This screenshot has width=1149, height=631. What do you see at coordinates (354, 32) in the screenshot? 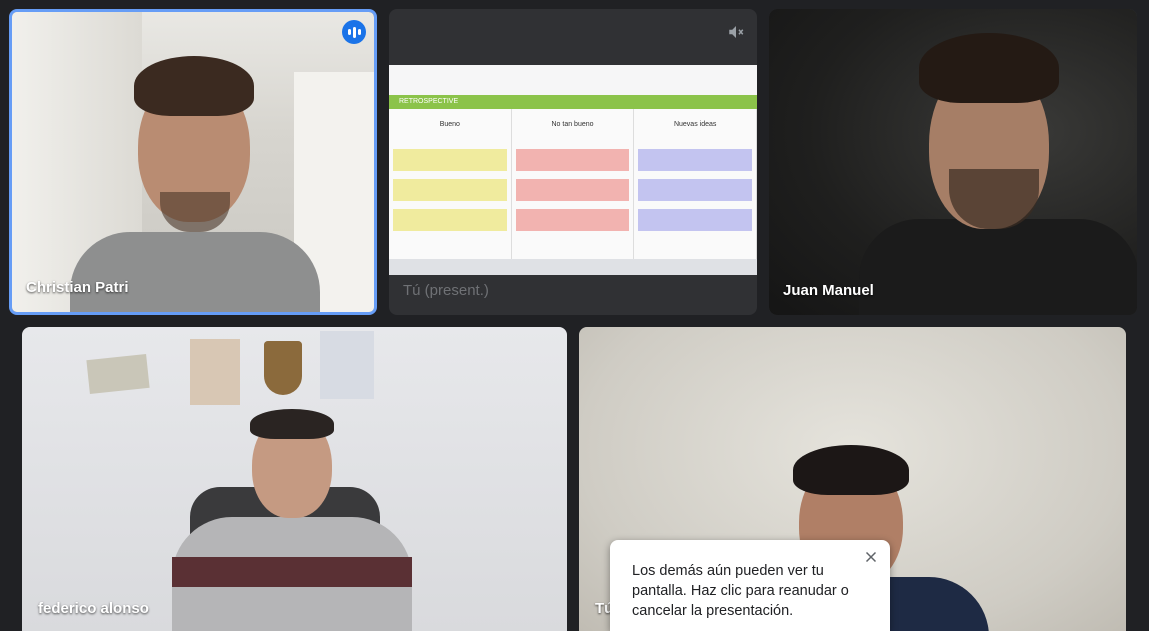
I see `speaking-indicator-icon` at bounding box center [354, 32].